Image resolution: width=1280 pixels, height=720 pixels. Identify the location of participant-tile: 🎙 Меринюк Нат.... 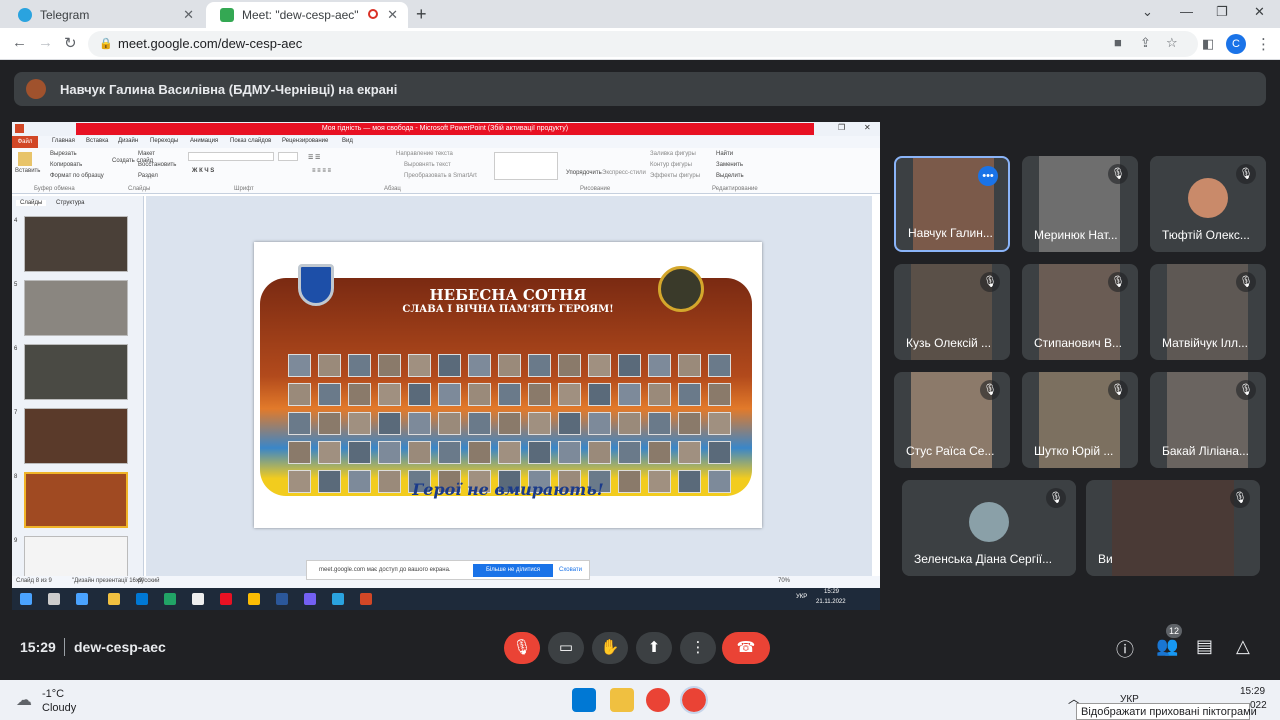
(1080, 204).